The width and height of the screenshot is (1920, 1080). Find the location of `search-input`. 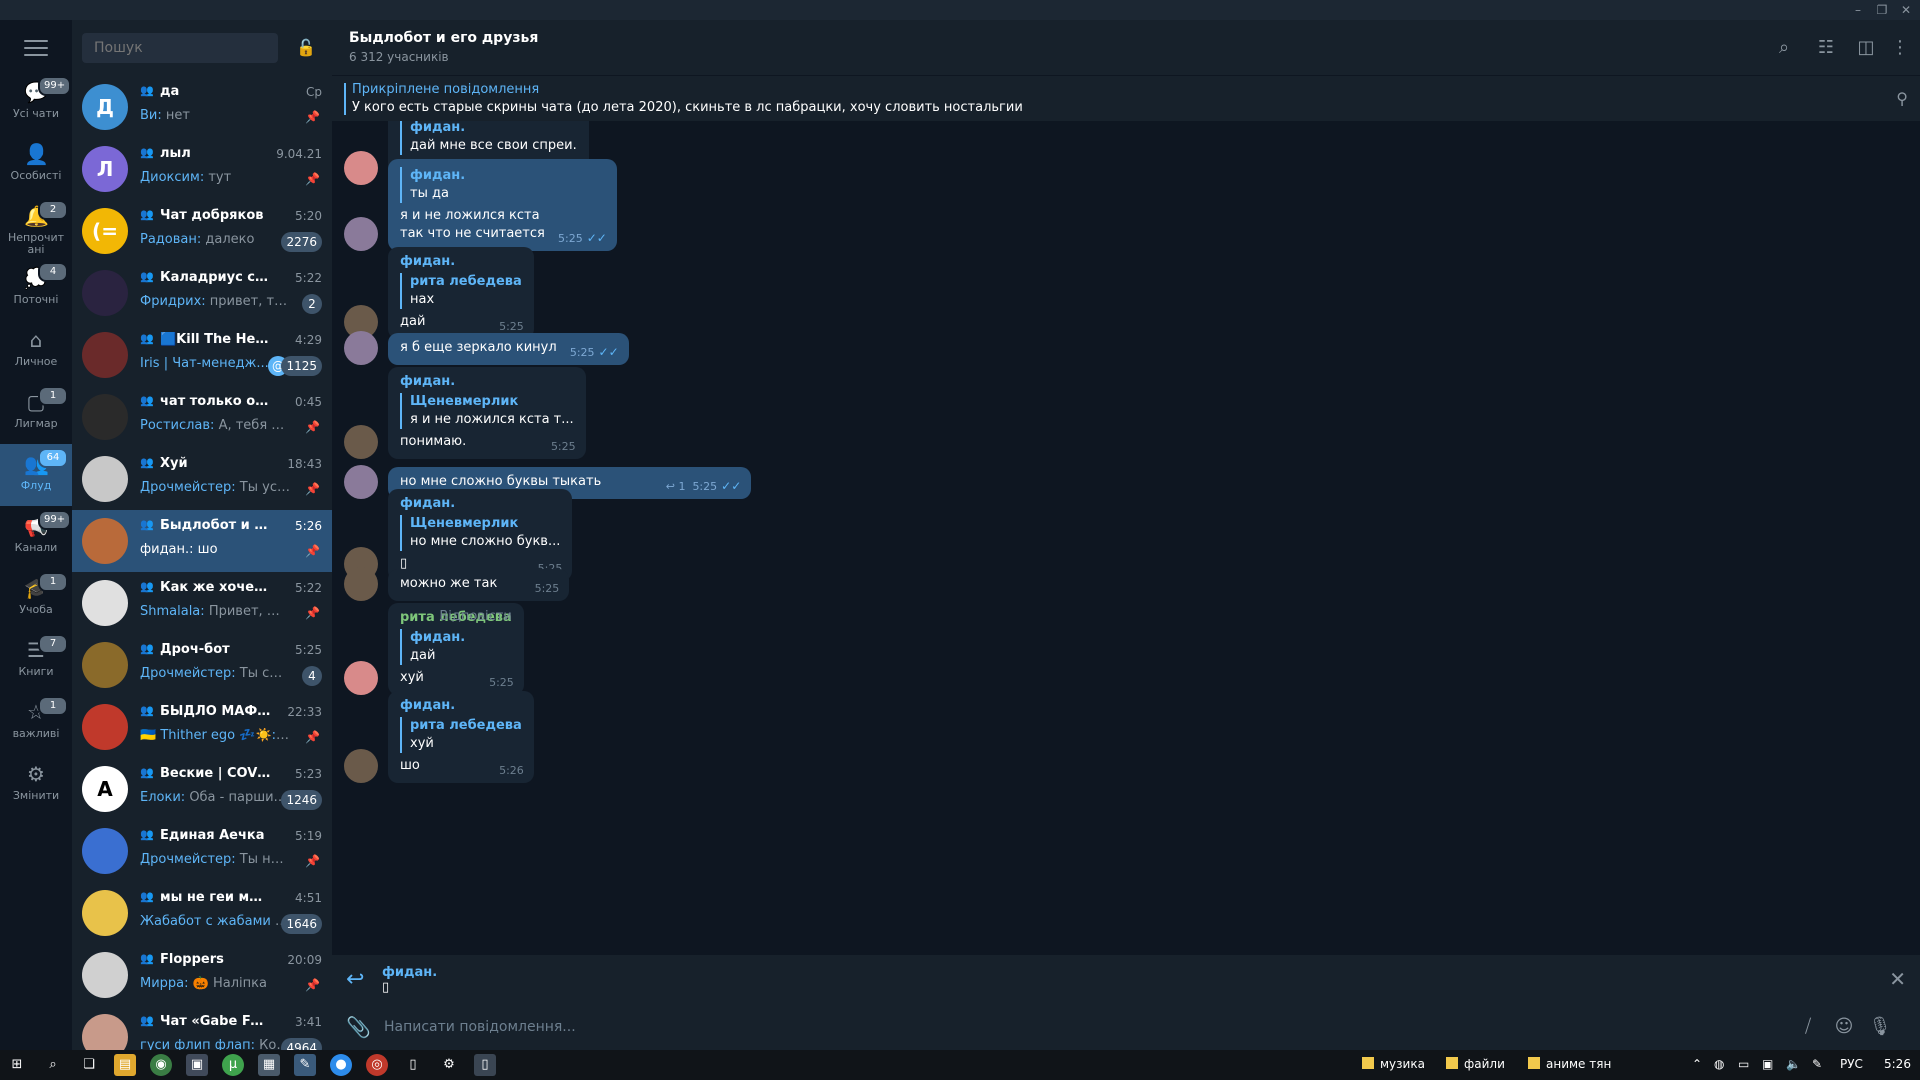

search-input is located at coordinates (180, 48).